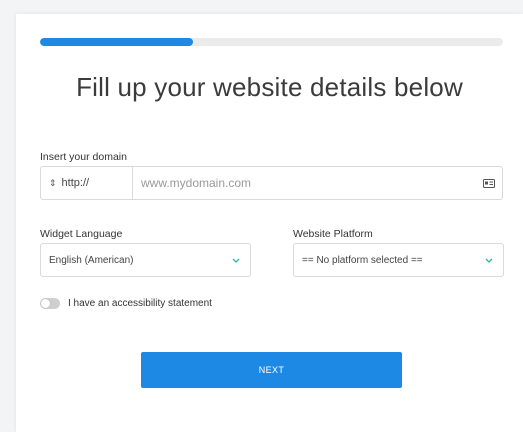 This screenshot has height=432, width=523. I want to click on domain-field-group: ⇕ http://, so click(271, 183).